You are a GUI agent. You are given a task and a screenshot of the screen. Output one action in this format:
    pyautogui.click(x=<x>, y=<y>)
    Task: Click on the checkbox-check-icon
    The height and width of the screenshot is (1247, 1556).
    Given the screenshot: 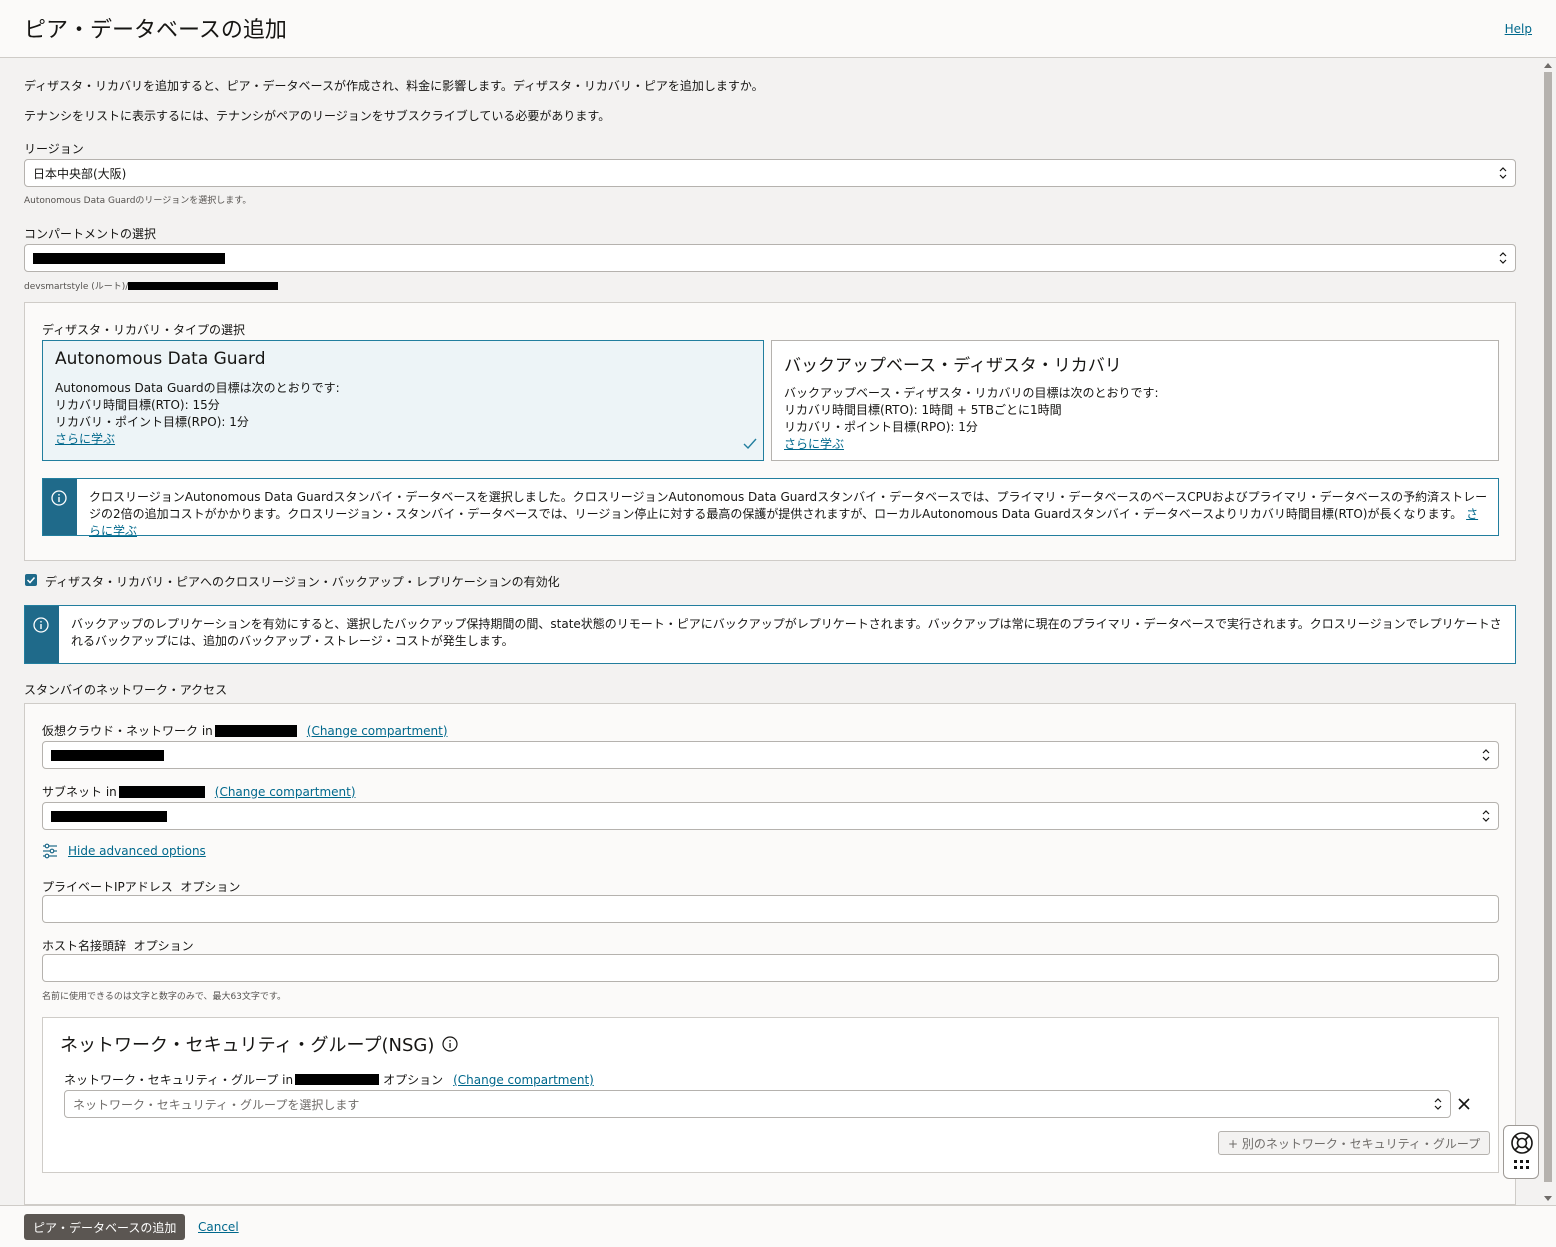 What is the action you would take?
    pyautogui.click(x=31, y=580)
    